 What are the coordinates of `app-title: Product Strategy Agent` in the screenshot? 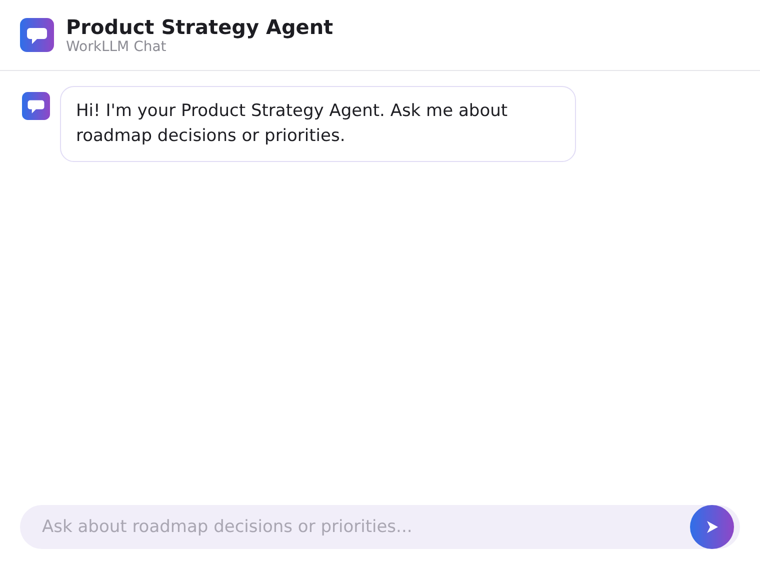 It's located at (200, 27).